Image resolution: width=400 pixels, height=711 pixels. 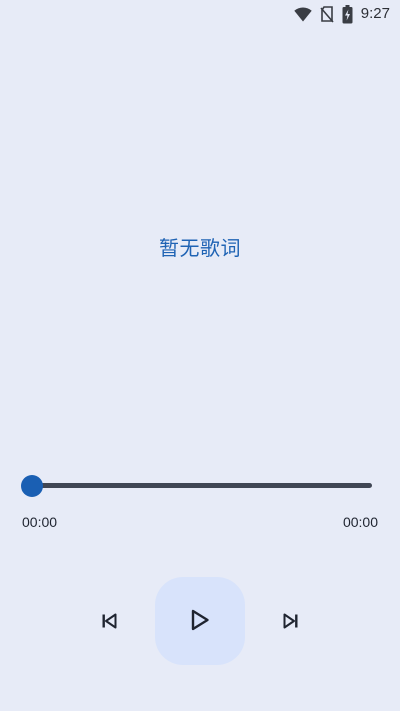 What do you see at coordinates (360, 522) in the screenshot?
I see `total-time: 00:00` at bounding box center [360, 522].